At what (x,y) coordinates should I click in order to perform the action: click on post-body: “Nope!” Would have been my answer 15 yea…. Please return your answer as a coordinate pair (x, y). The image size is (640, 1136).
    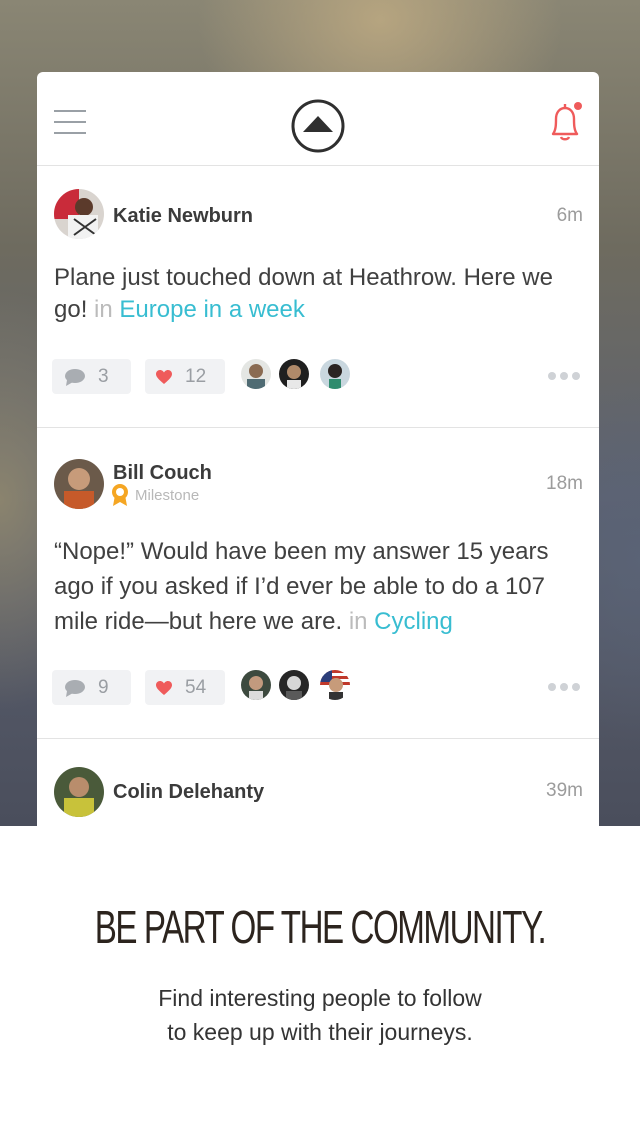
    Looking at the image, I should click on (301, 586).